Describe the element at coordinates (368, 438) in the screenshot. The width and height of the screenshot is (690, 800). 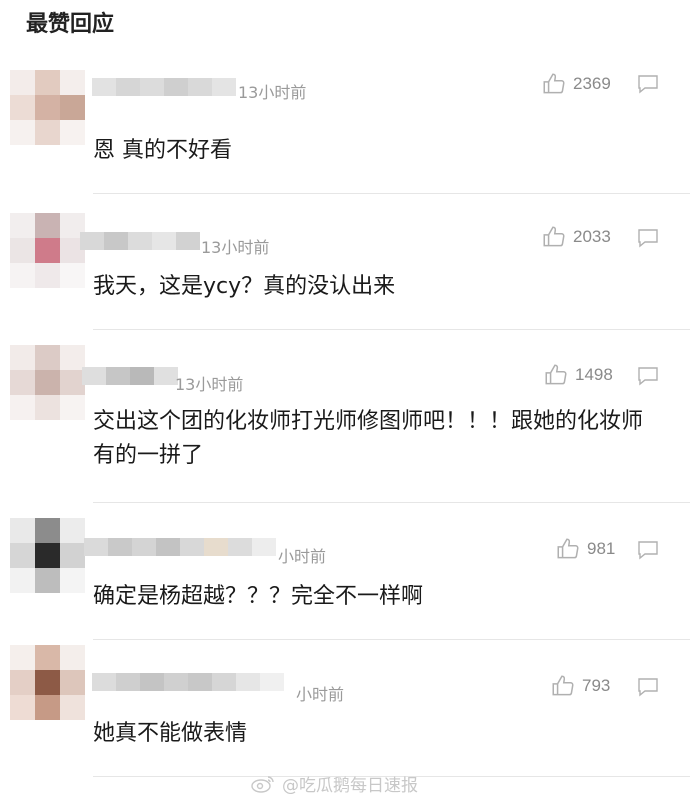
I see `comment-text: 交出这个团的化妆师打光师修图师吧！！！跟她的化妆师有的一拼了` at that location.